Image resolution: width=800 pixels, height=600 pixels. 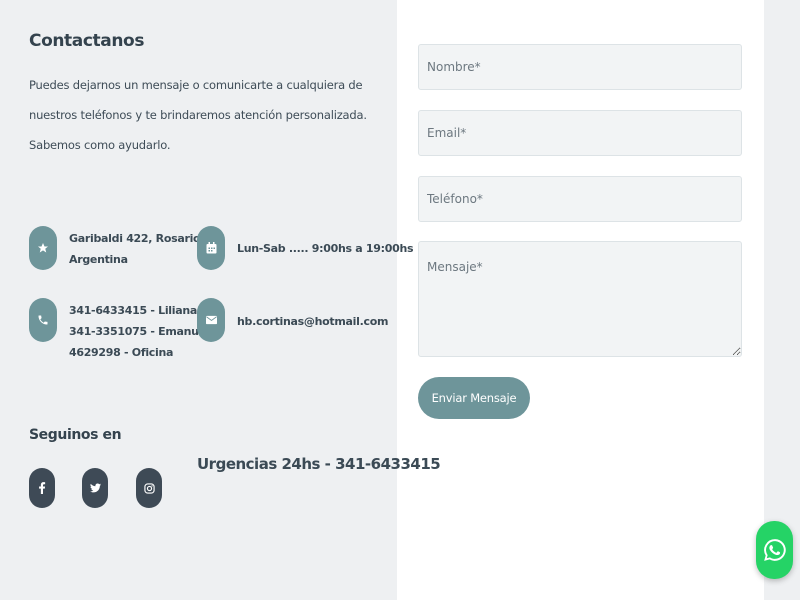 I want to click on send-message-button: Enviar Mensaje, so click(x=474, y=398).